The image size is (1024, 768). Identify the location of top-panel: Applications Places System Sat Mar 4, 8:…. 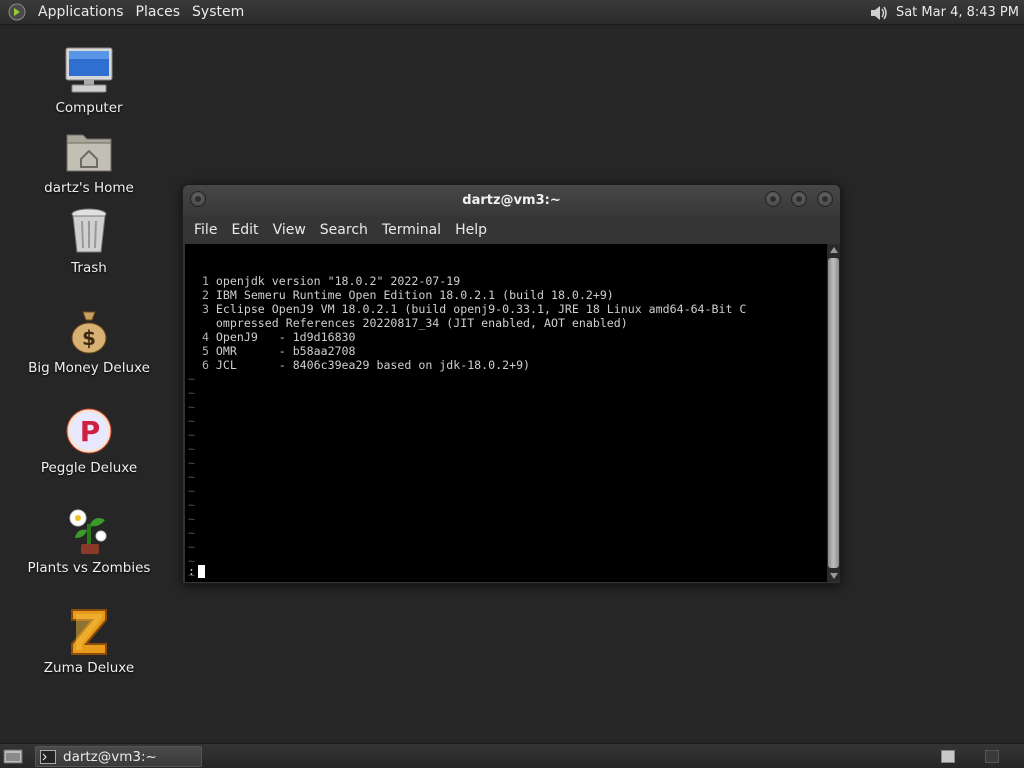
(512, 12).